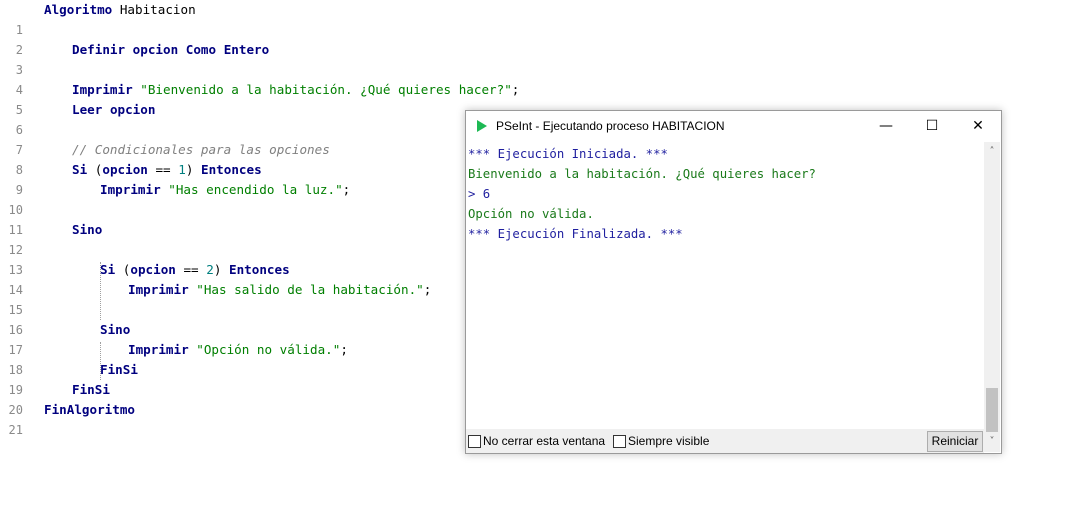  Describe the element at coordinates (479, 194) in the screenshot. I see `console-line: > 6` at that location.